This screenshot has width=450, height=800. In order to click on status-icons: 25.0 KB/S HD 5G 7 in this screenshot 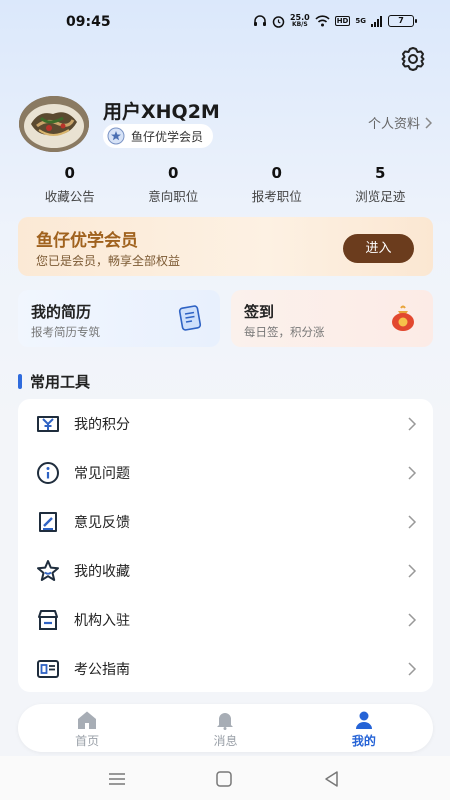, I will do `click(335, 21)`.